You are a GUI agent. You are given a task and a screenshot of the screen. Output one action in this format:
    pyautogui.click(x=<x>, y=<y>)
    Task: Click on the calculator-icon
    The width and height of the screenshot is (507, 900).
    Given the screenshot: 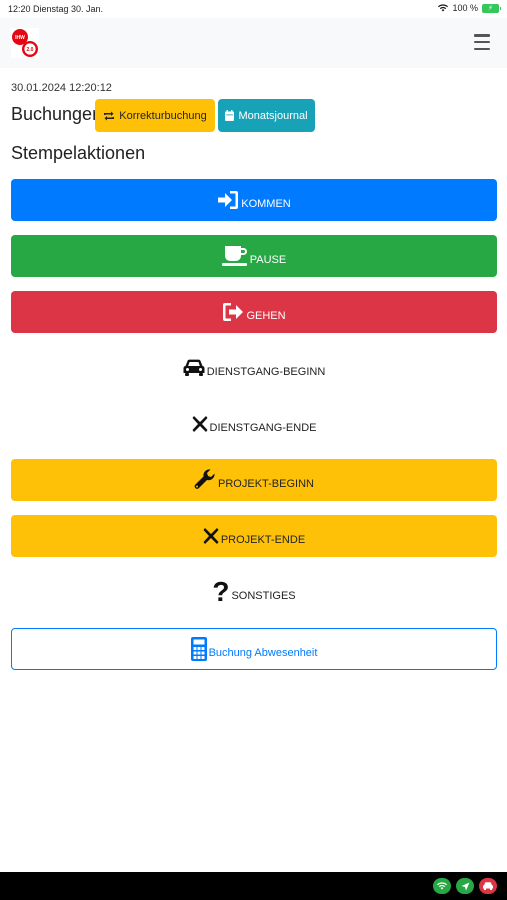 What is the action you would take?
    pyautogui.click(x=198, y=649)
    